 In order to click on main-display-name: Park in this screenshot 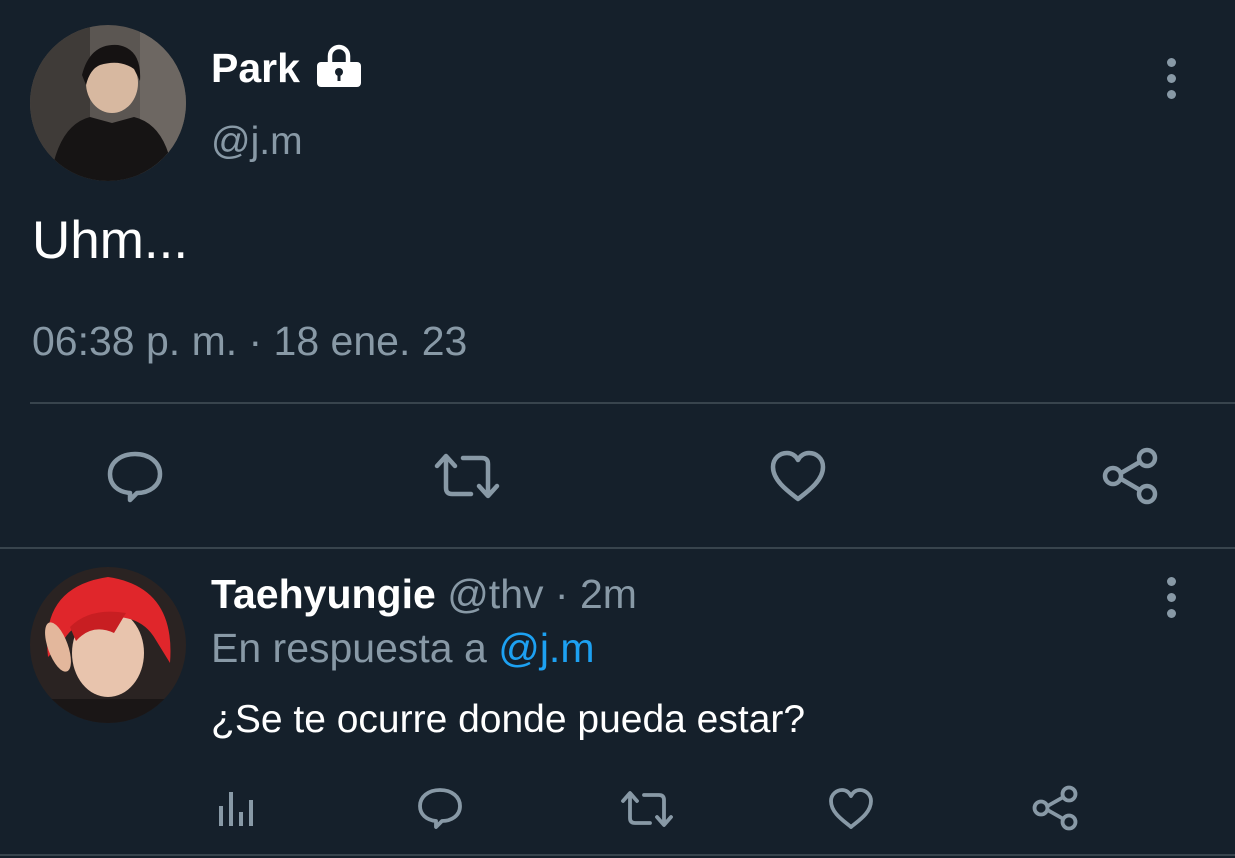, I will do `click(255, 68)`.